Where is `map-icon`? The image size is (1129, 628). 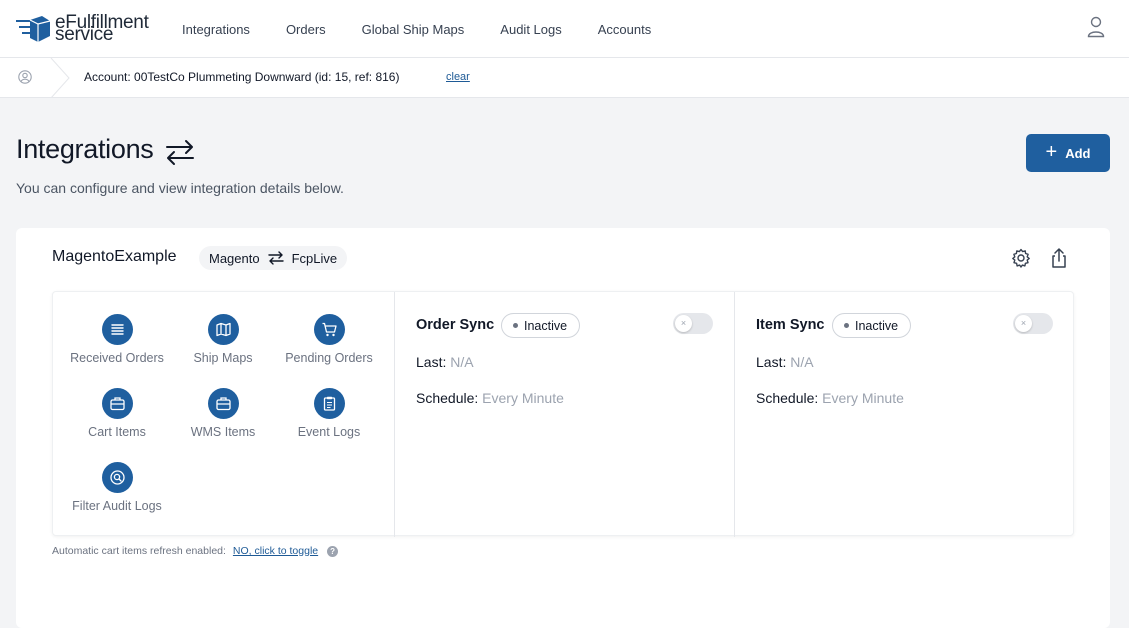
map-icon is located at coordinates (223, 329).